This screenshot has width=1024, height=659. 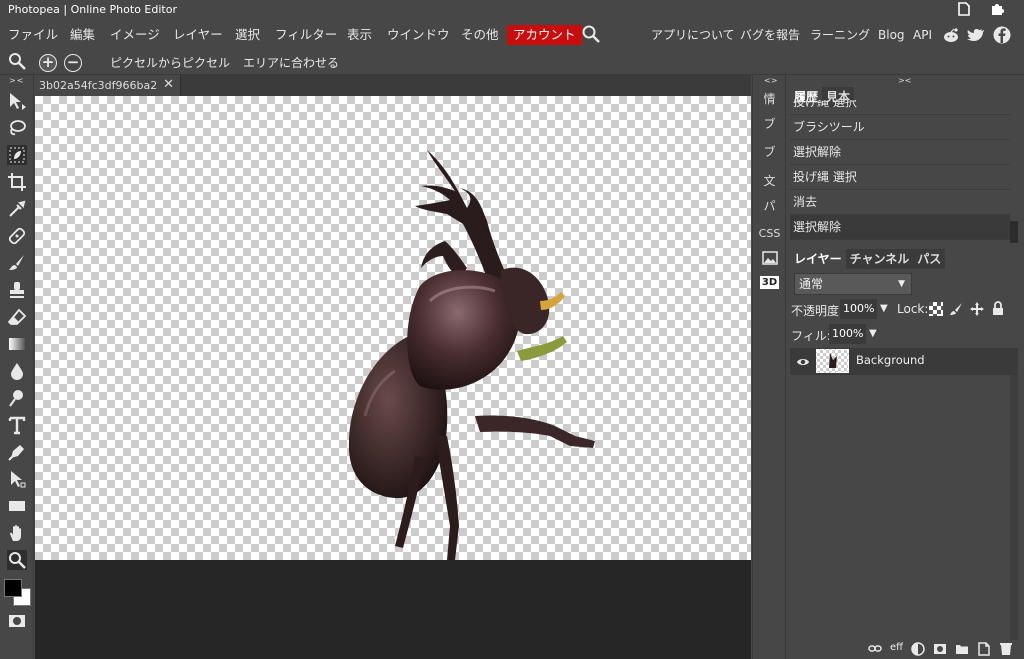 What do you see at coordinates (1006, 649) in the screenshot?
I see `delete-layer-icon` at bounding box center [1006, 649].